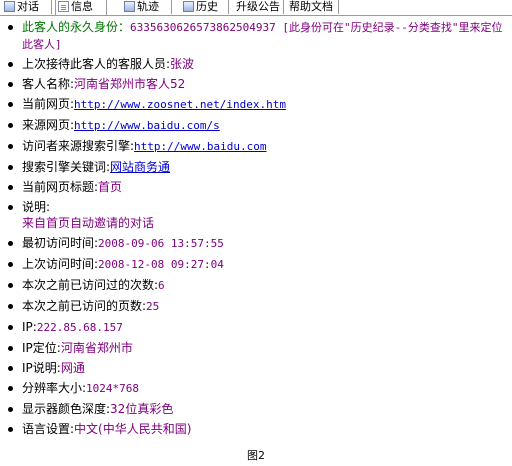  What do you see at coordinates (29, 327) in the screenshot?
I see `ip-label: IP:` at bounding box center [29, 327].